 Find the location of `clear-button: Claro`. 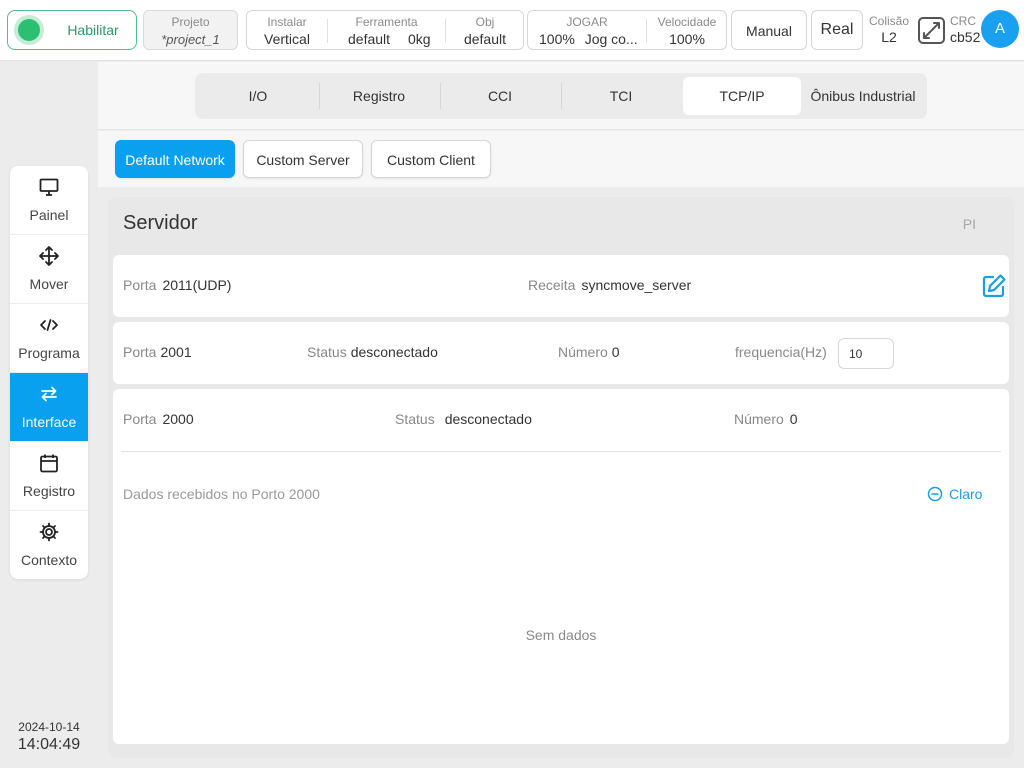

clear-button: Claro is located at coordinates (954, 494).